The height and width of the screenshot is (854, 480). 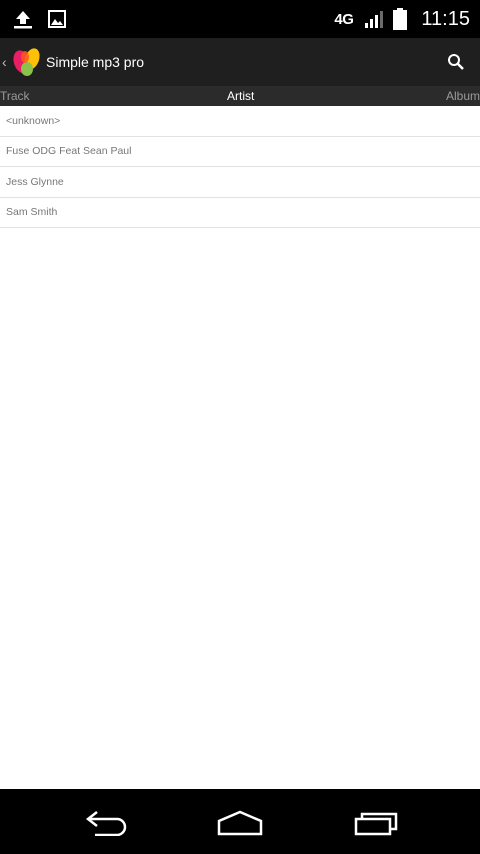 What do you see at coordinates (95, 62) in the screenshot?
I see `app-title: Simple mp3 pro` at bounding box center [95, 62].